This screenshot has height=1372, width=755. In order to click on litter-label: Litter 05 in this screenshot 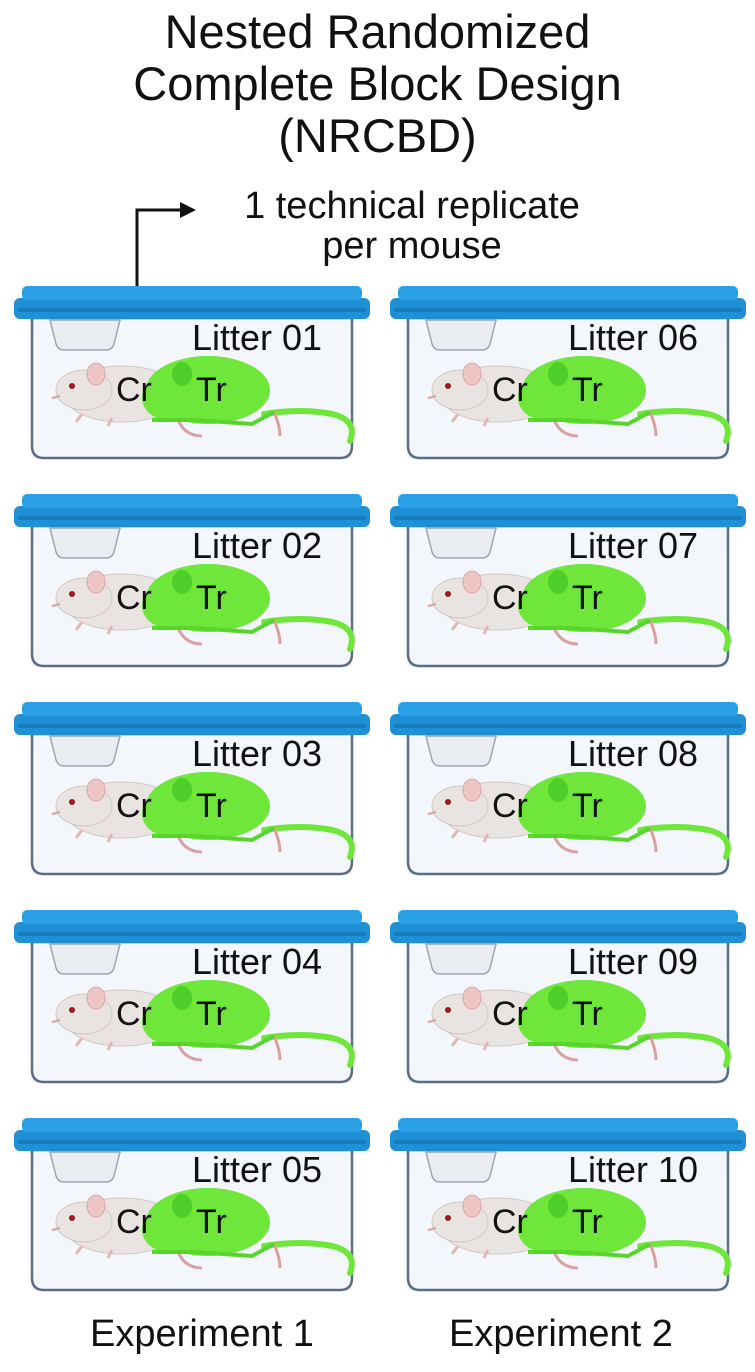, I will do `click(257, 1169)`.